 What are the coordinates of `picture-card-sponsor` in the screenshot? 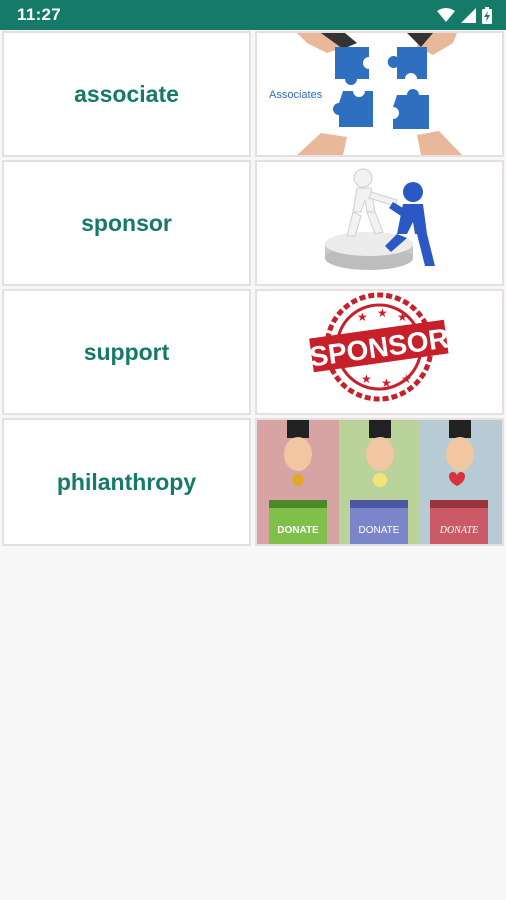 It's located at (379, 223).